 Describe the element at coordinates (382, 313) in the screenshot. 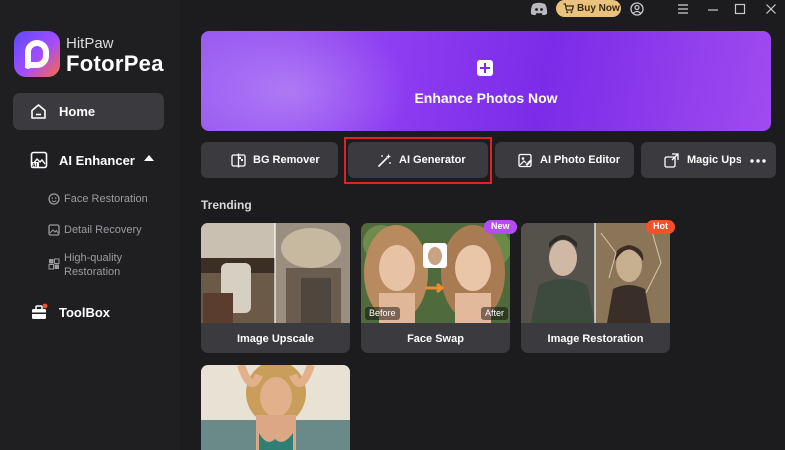

I see `before-label: Before` at that location.